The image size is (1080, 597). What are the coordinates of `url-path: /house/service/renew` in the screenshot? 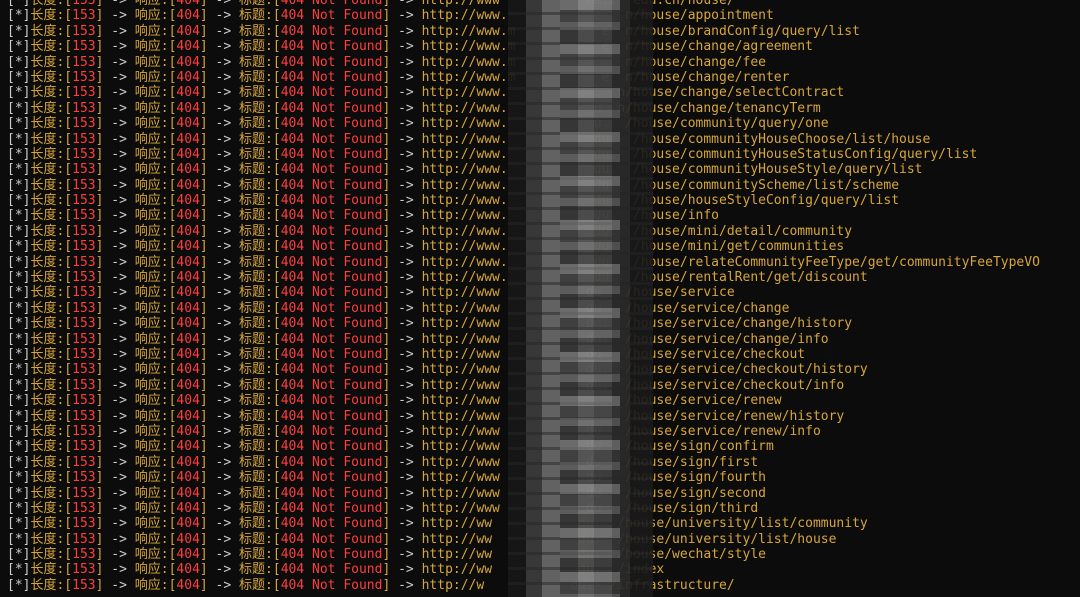 It's located at (683, 401).